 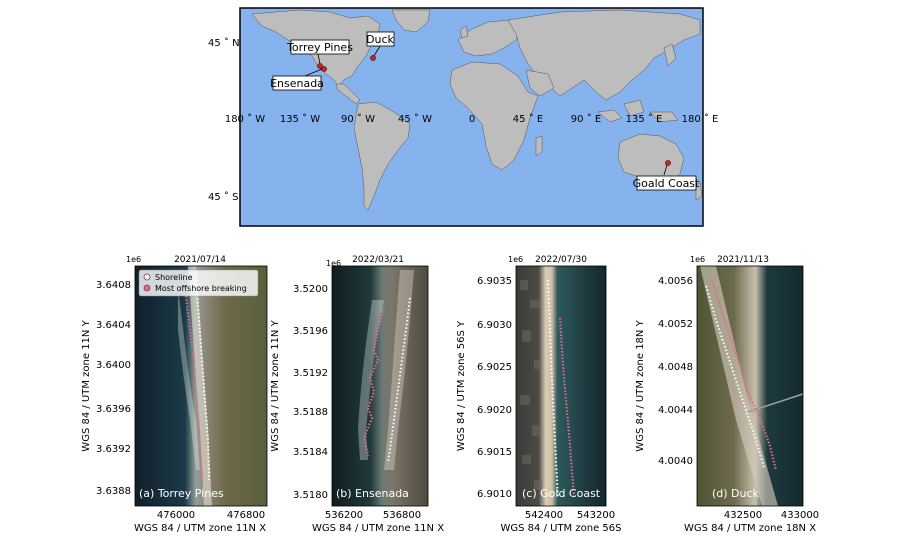 I want to click on lon-label-135e: 135 ˚ E, so click(x=644, y=119).